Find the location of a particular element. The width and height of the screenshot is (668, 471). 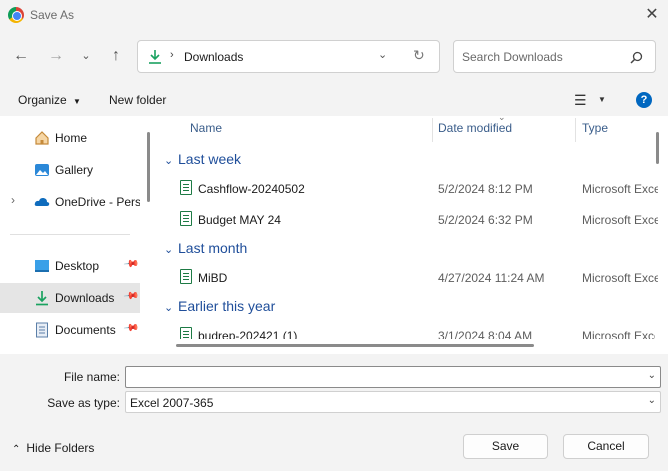

save-type-label: Save as type: is located at coordinates (83, 403).